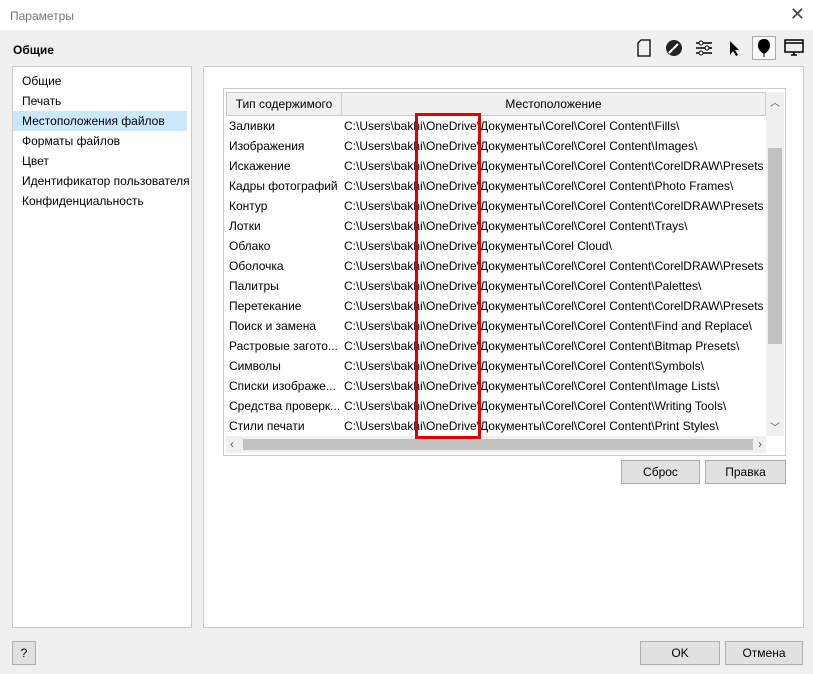  Describe the element at coordinates (680, 653) in the screenshot. I see `ok-button: OK` at that location.